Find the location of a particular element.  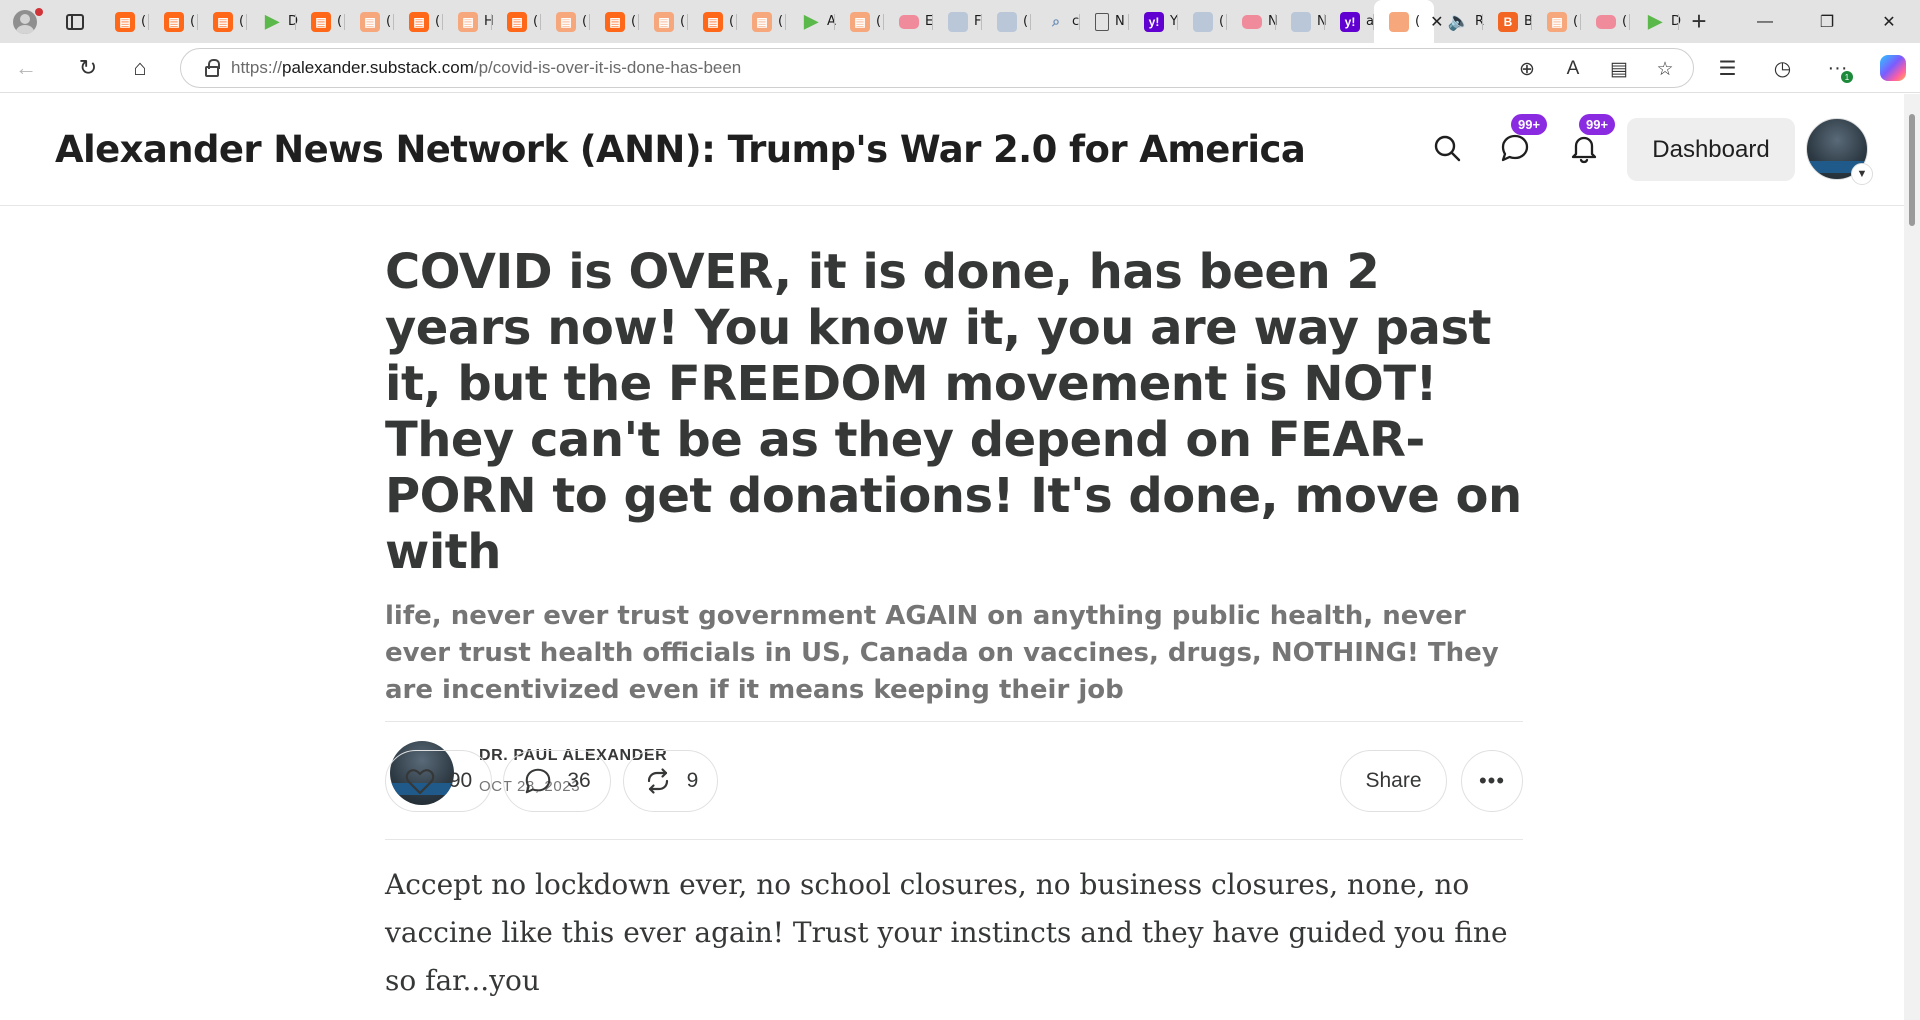

back-button: ← is located at coordinates (26, 68).